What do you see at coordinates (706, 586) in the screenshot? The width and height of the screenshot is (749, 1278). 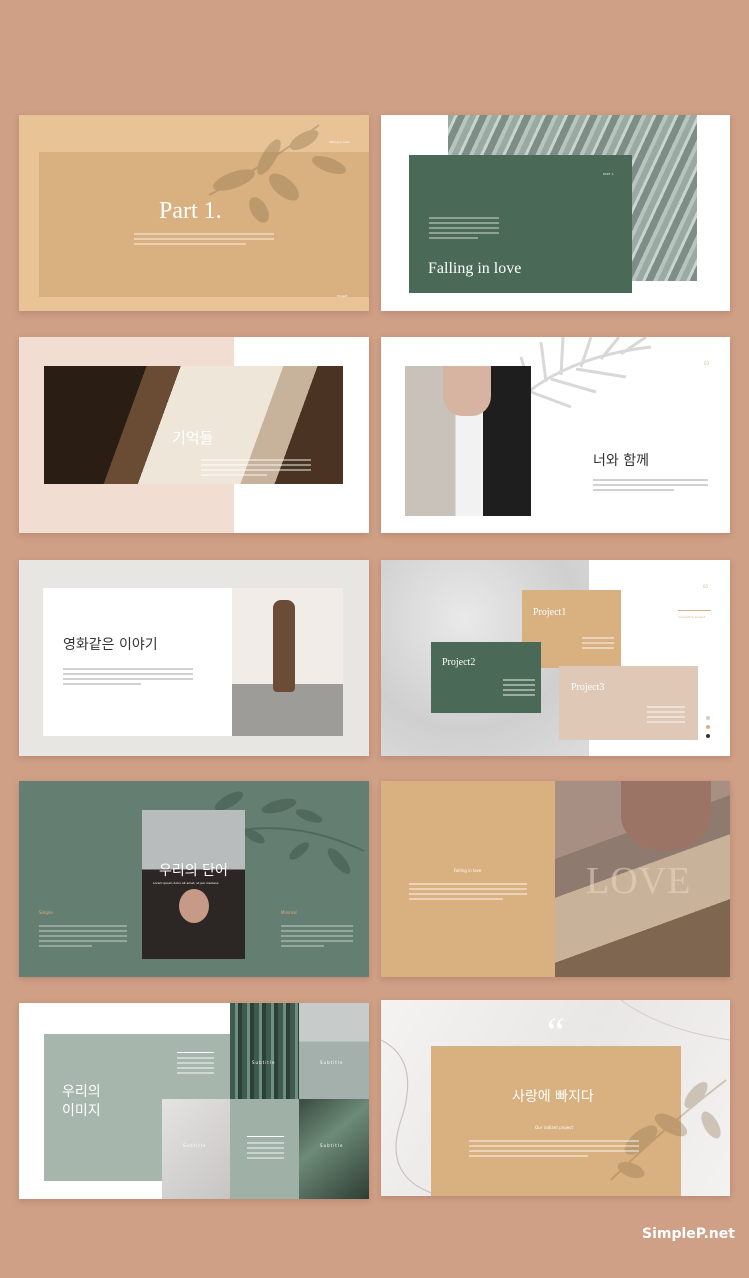 I see `slide-number: 05` at bounding box center [706, 586].